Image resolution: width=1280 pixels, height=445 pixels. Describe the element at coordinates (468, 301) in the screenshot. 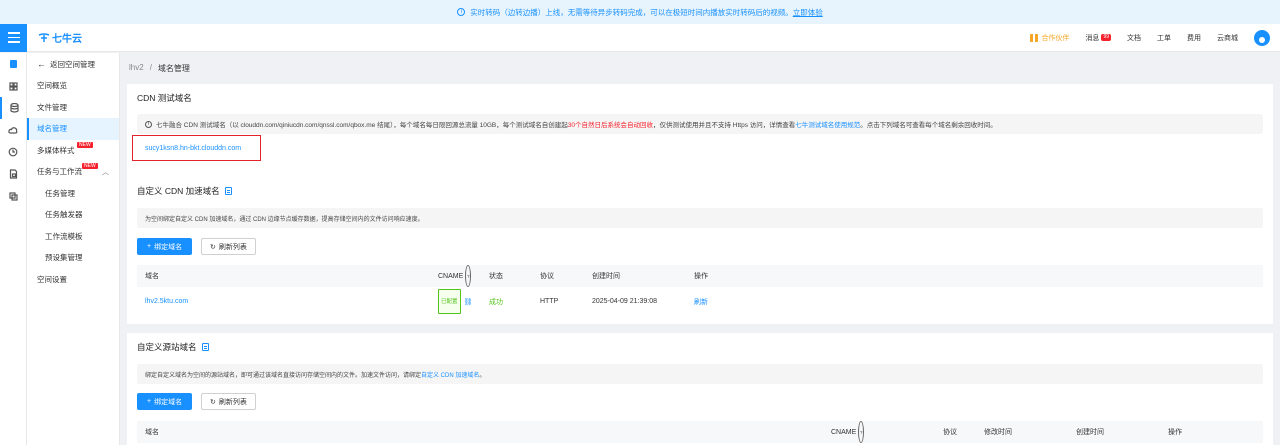

I see `link-icon: ⛓` at that location.